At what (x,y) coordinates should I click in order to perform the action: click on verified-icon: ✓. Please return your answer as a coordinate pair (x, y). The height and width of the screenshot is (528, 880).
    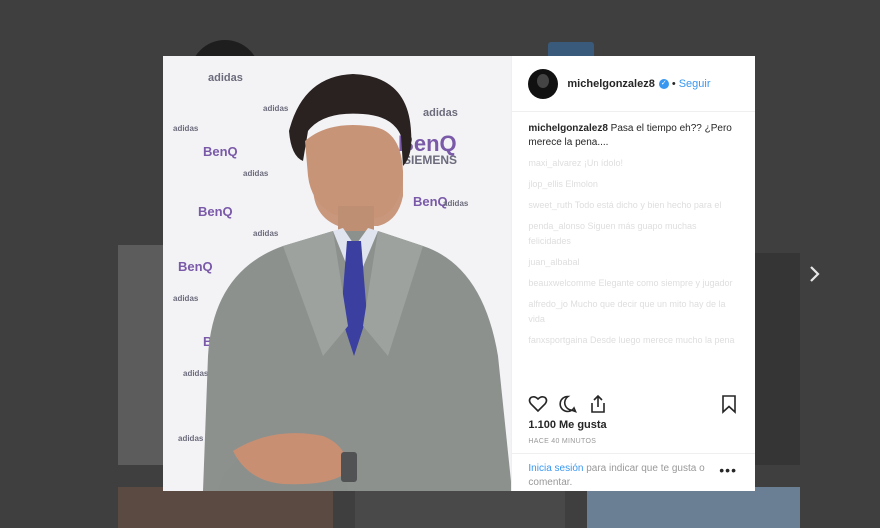
    Looking at the image, I should click on (663, 83).